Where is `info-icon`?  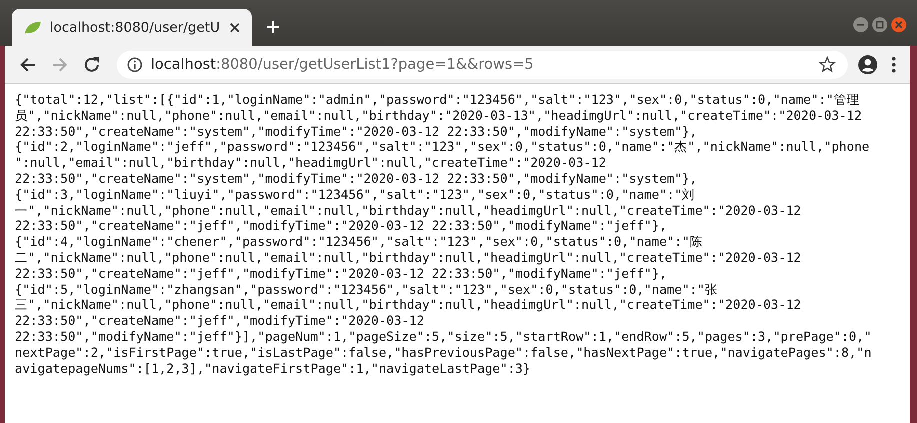 info-icon is located at coordinates (135, 64).